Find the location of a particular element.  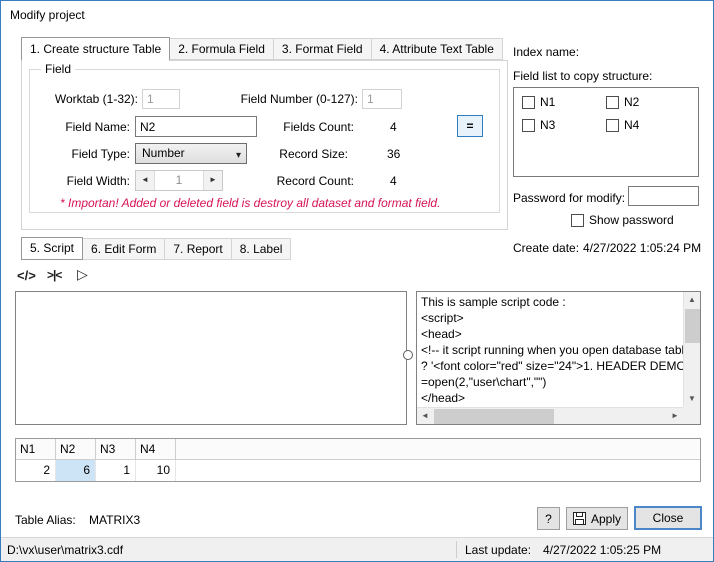

field-checkbox-n1: N1 is located at coordinates (538, 102).